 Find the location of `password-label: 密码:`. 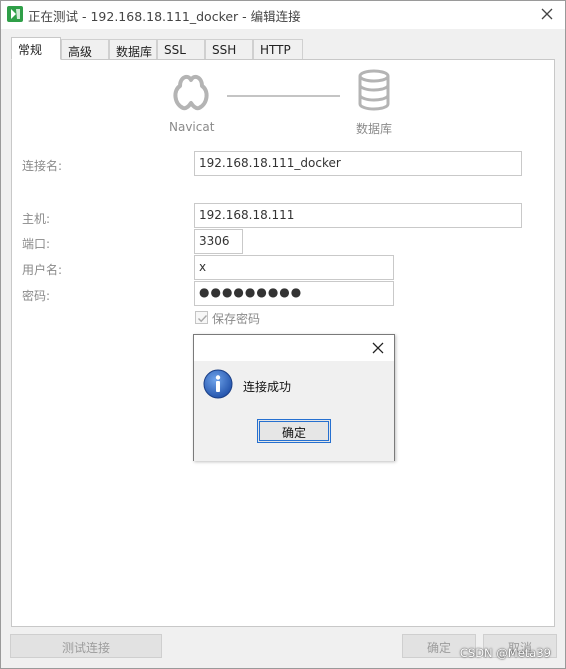

password-label: 密码: is located at coordinates (36, 296).